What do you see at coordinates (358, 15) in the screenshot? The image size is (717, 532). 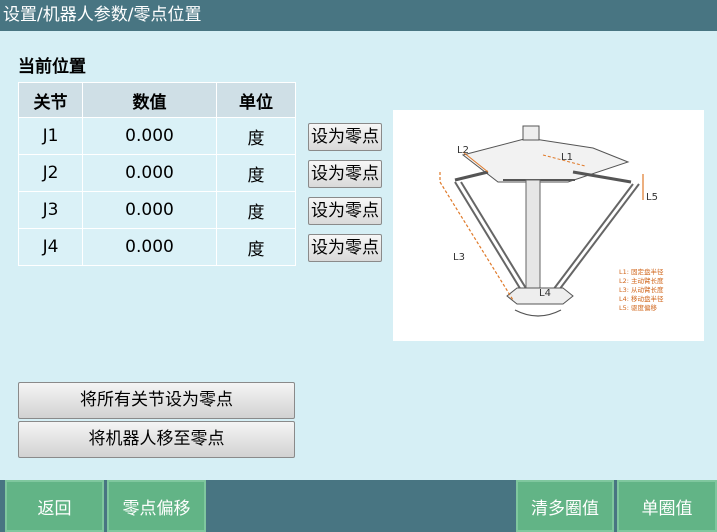 I see `title-bar: 设置/机器人参数/零点位置` at bounding box center [358, 15].